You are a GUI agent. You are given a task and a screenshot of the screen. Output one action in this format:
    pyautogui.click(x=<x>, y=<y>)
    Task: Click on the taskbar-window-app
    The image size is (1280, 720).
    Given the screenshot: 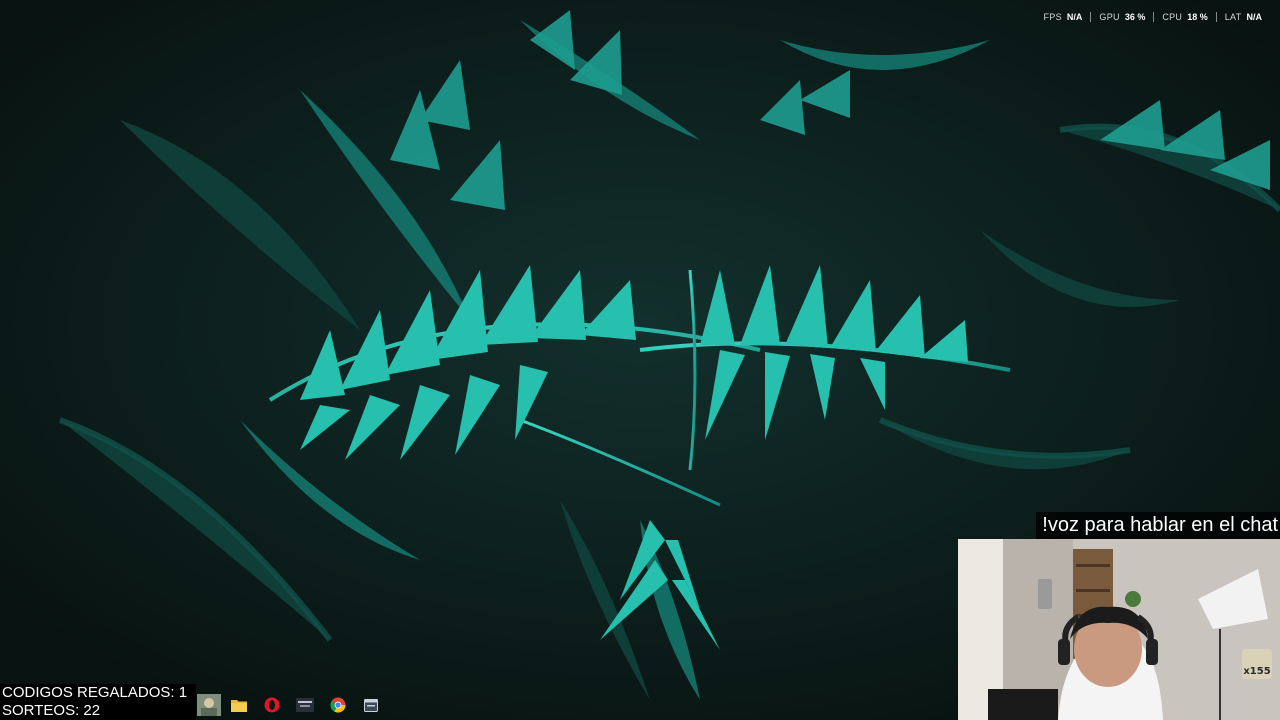 What is the action you would take?
    pyautogui.click(x=370, y=705)
    